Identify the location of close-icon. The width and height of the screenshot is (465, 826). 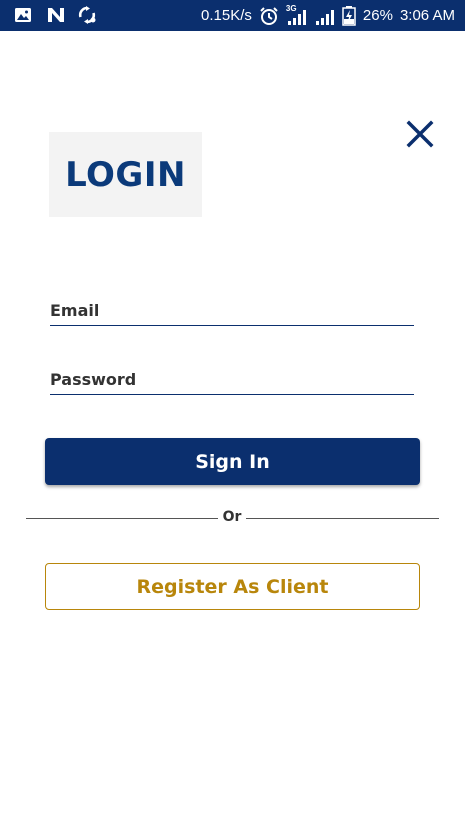
(420, 134).